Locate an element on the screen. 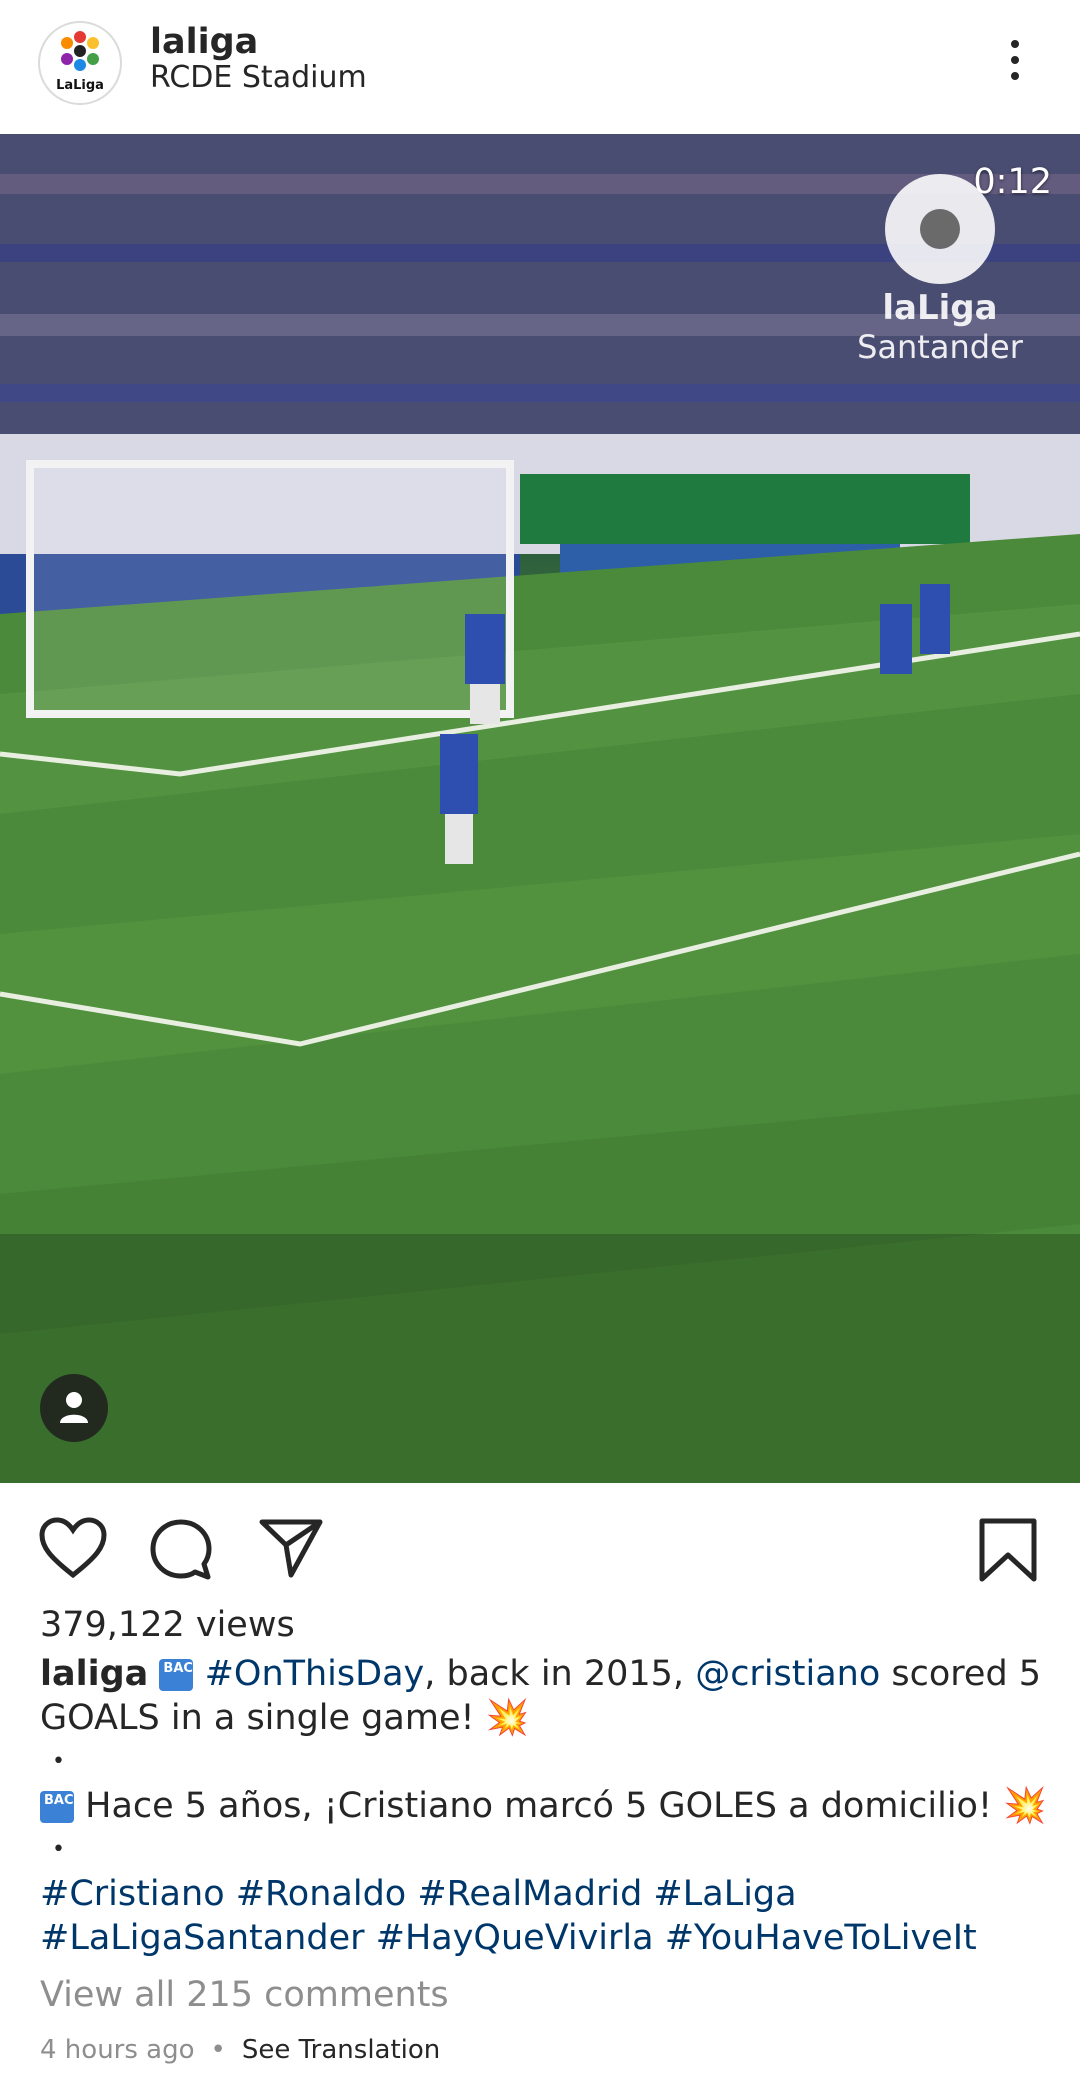  post-username: laliga is located at coordinates (204, 42).